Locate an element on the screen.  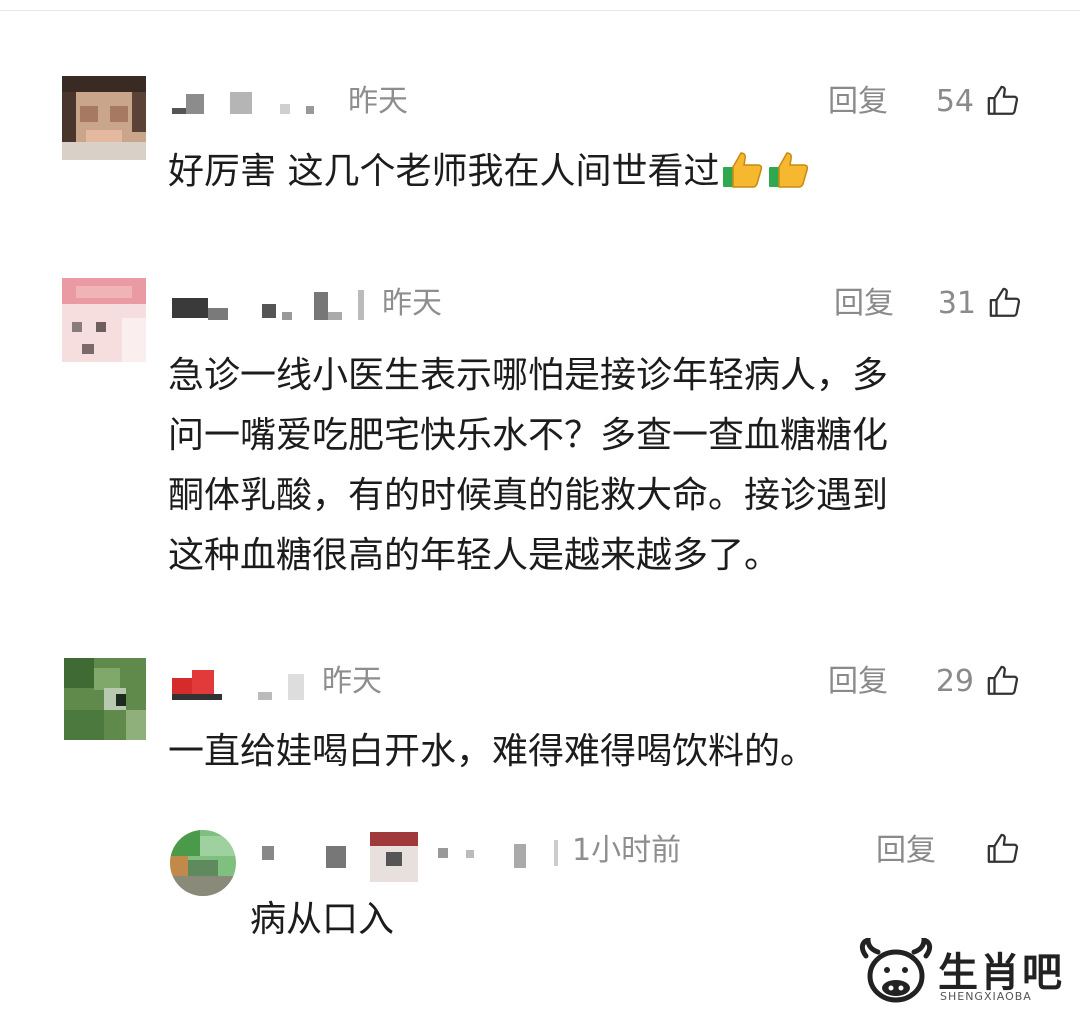
reply-text: 病从口入 is located at coordinates (322, 919).